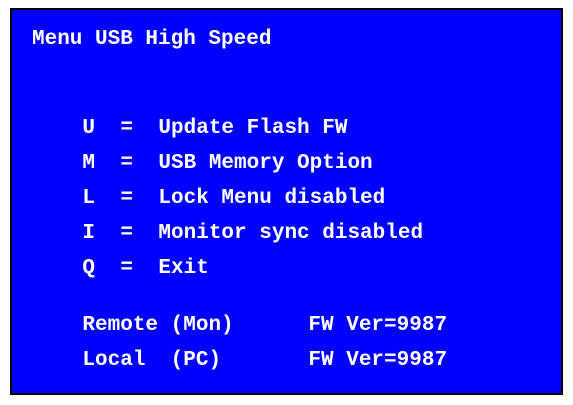 The image size is (573, 405). I want to click on menu-title: Menu USB High Speed, so click(152, 39).